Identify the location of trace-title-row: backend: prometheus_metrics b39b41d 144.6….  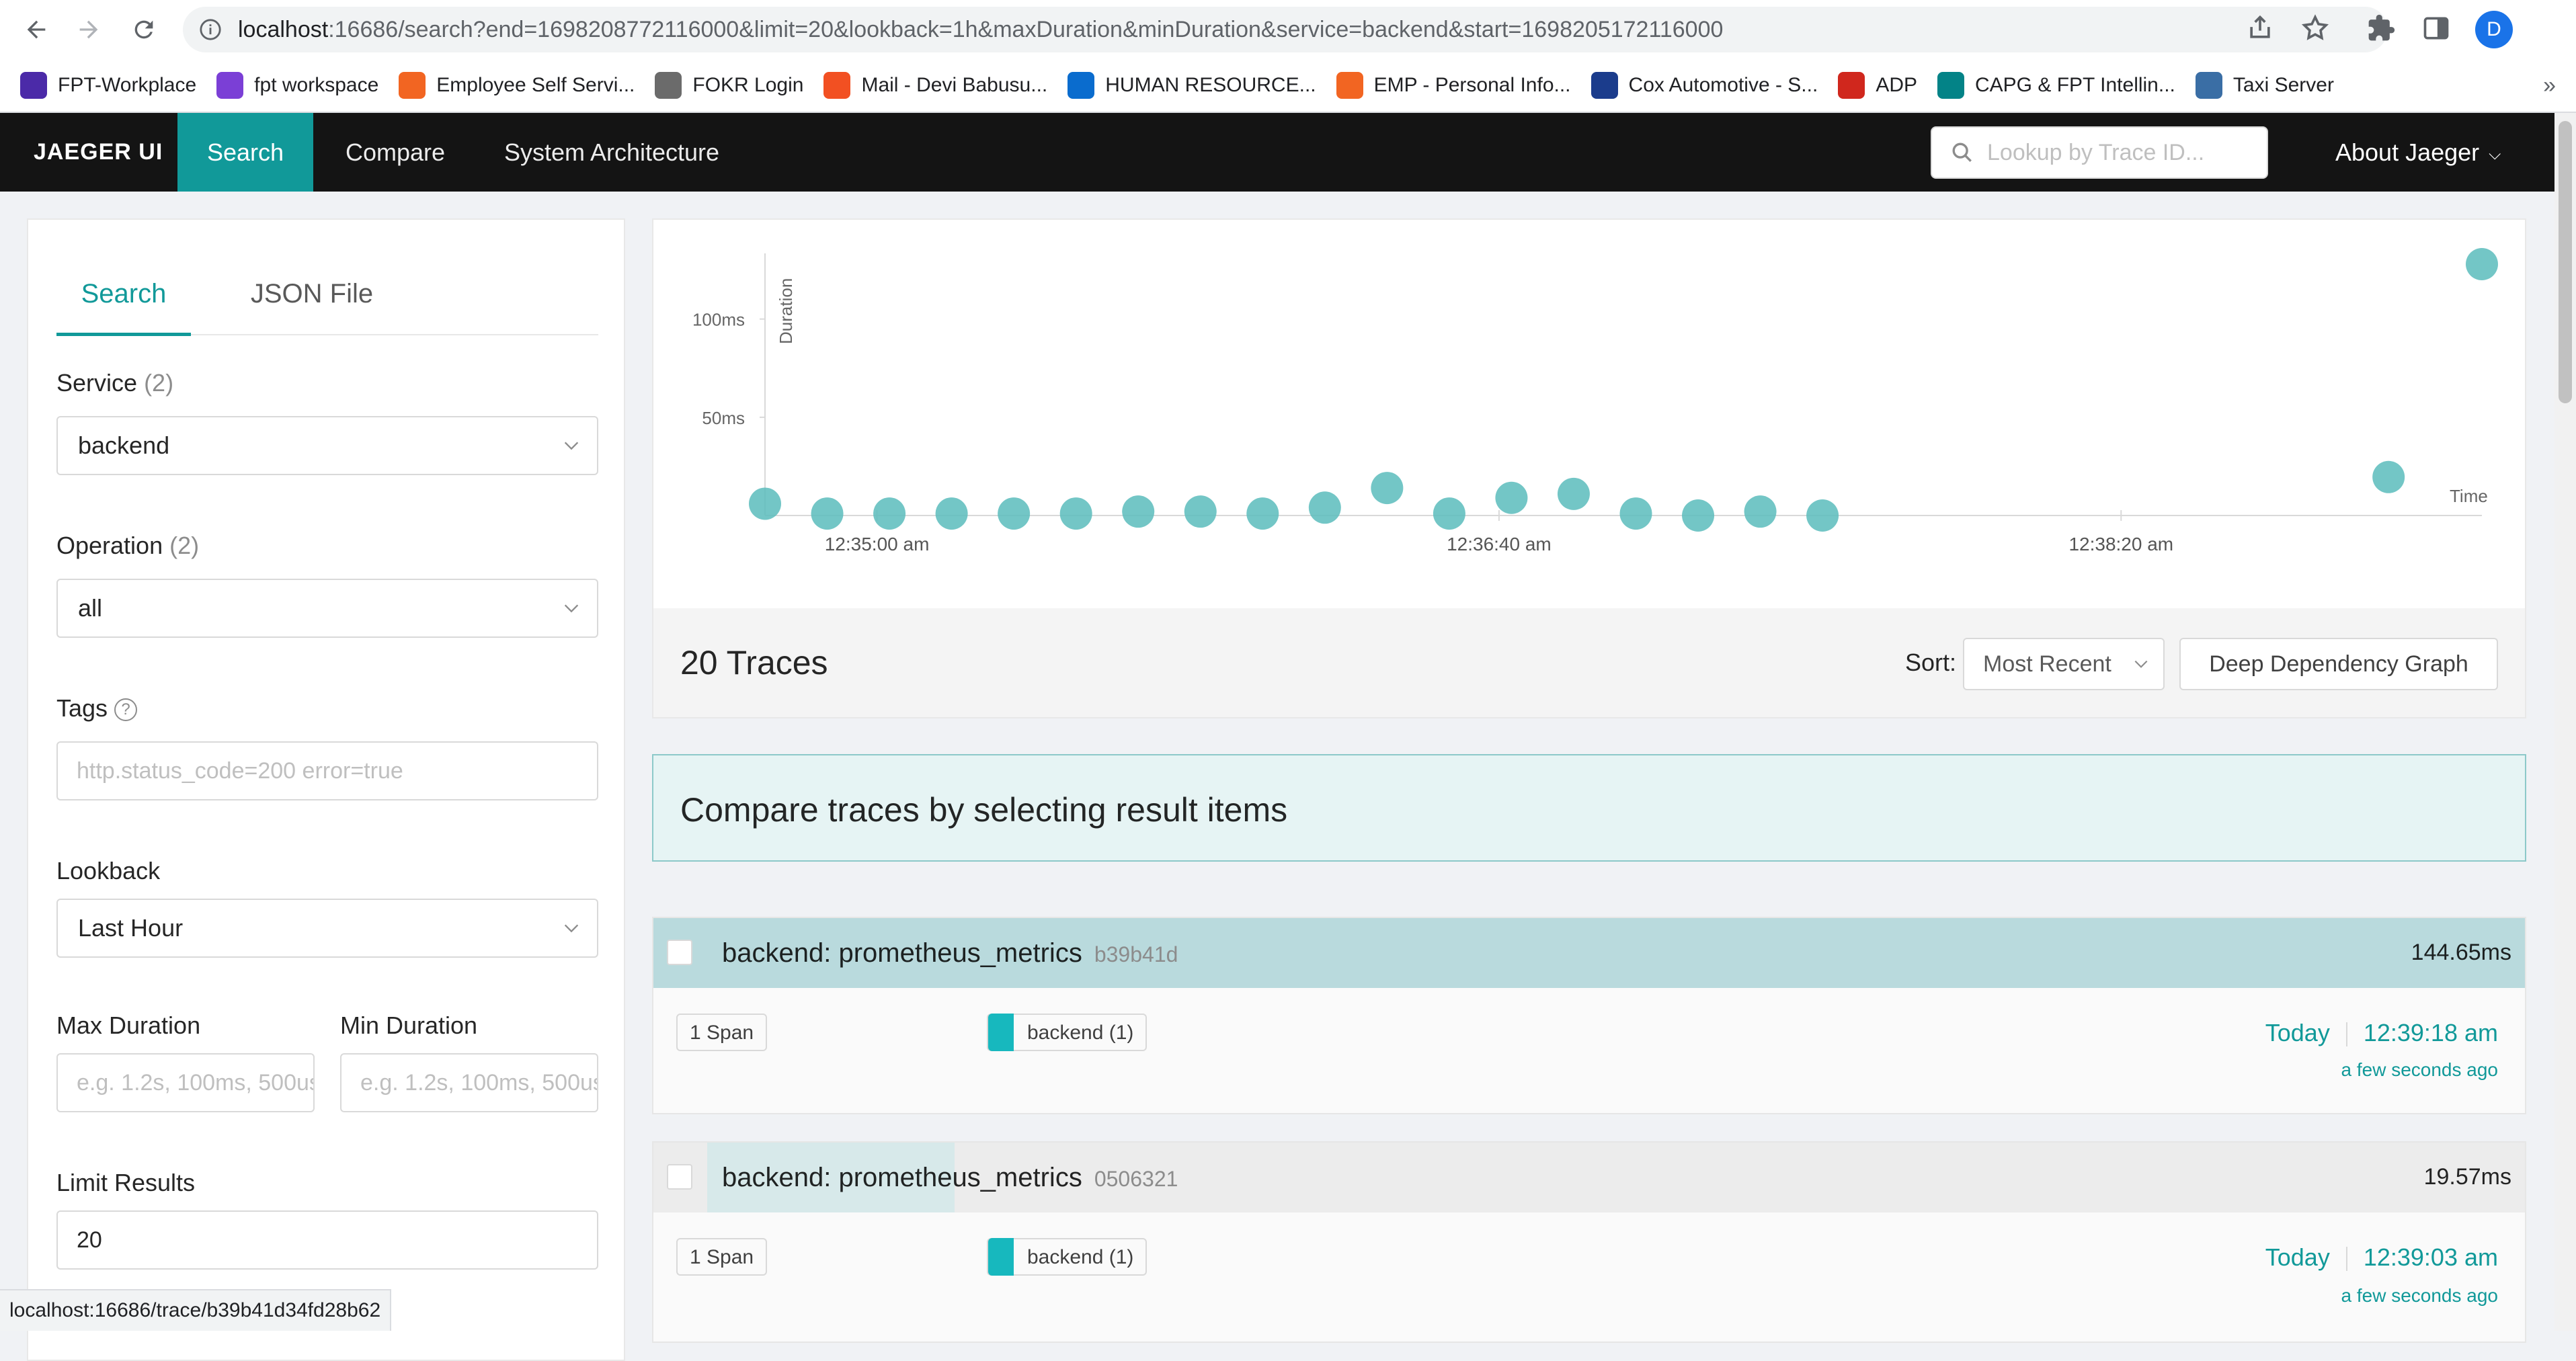
(1589, 953).